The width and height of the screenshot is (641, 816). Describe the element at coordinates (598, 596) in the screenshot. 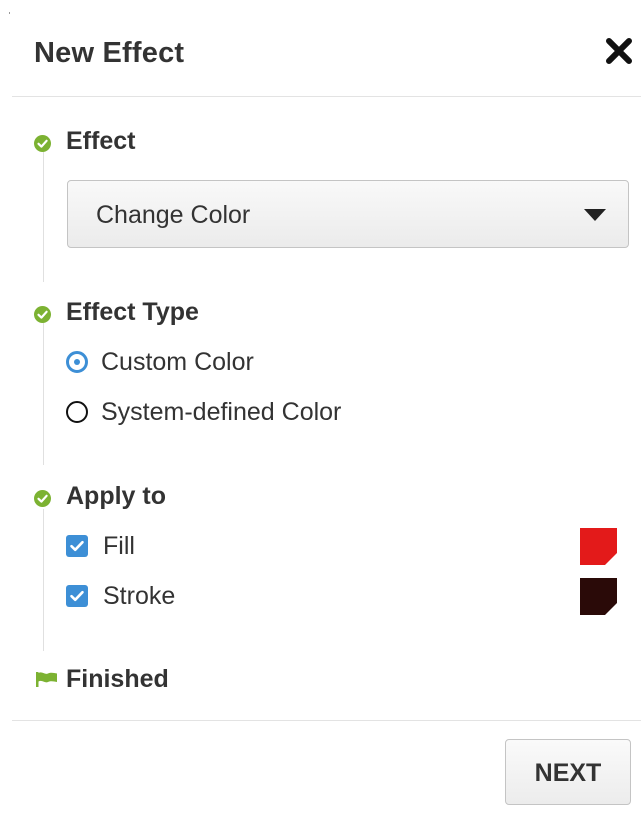

I see `stroke-color-swatch` at that location.